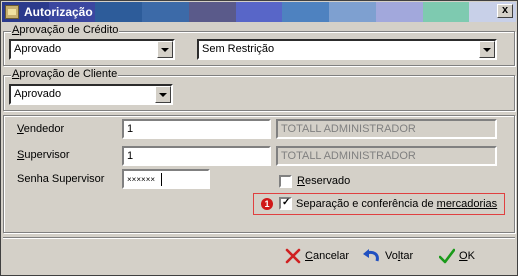 Image resolution: width=518 pixels, height=276 pixels. I want to click on window-title: Autorização, so click(58, 12).